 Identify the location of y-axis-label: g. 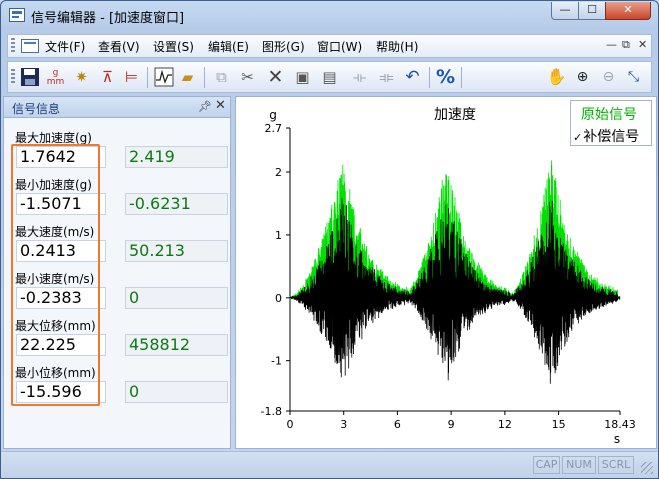
(273, 115).